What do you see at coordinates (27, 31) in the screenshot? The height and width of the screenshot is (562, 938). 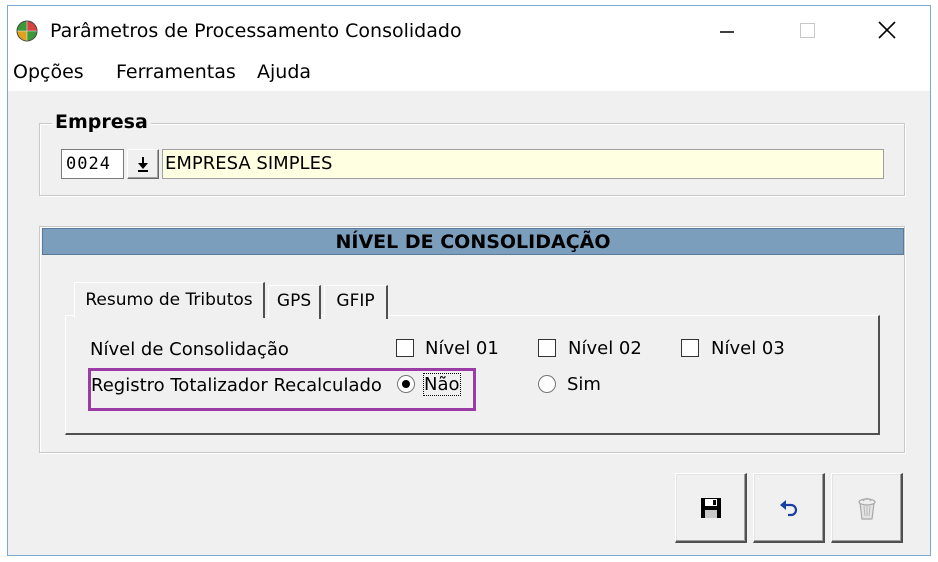 I see `app-globe-icon` at bounding box center [27, 31].